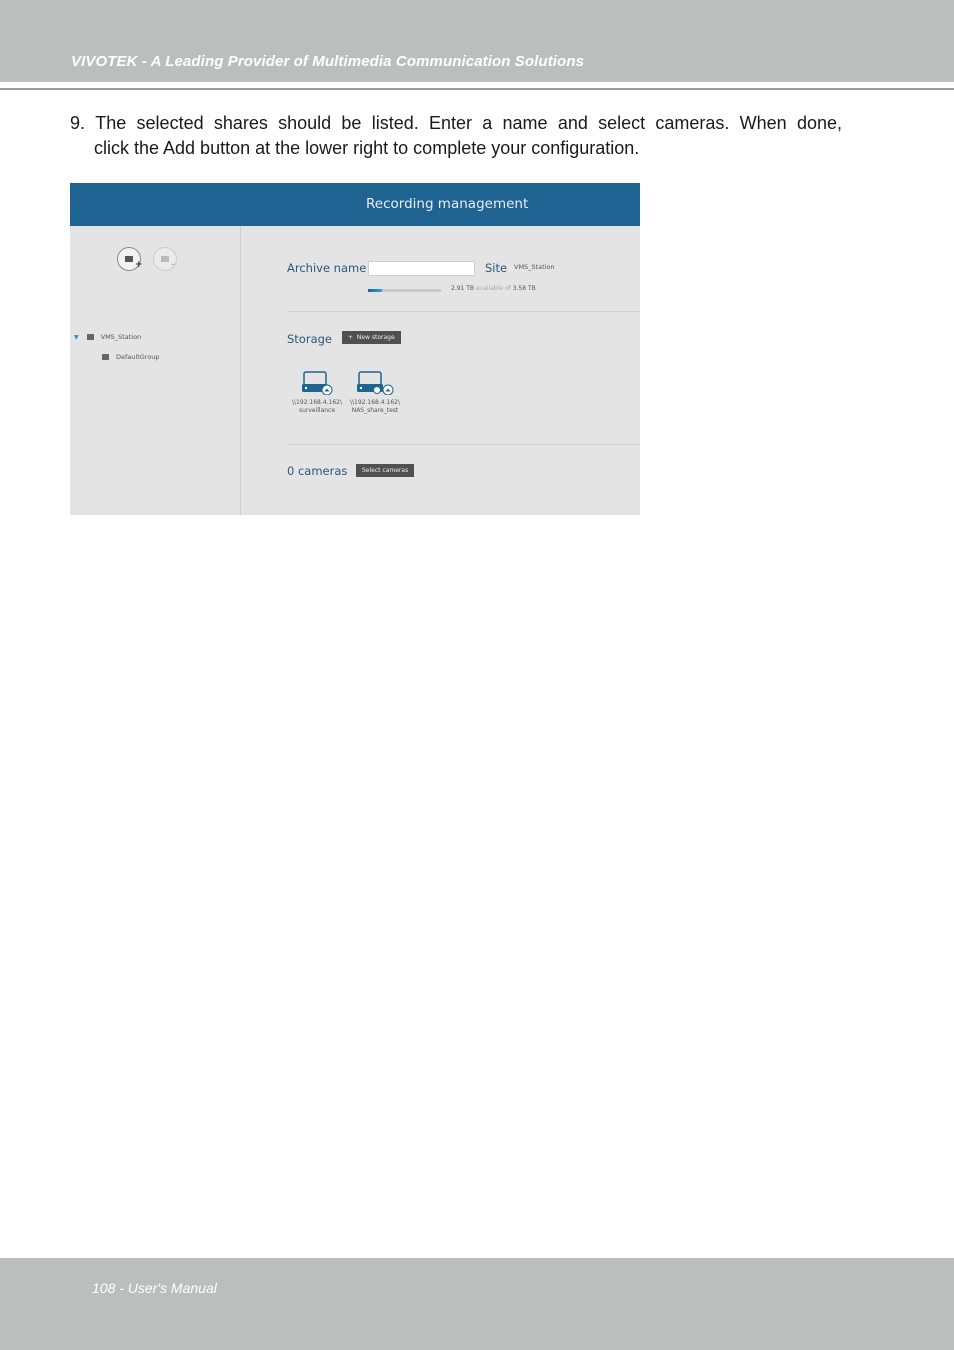 This screenshot has height=1350, width=954. I want to click on step-word: name, so click(525, 123).